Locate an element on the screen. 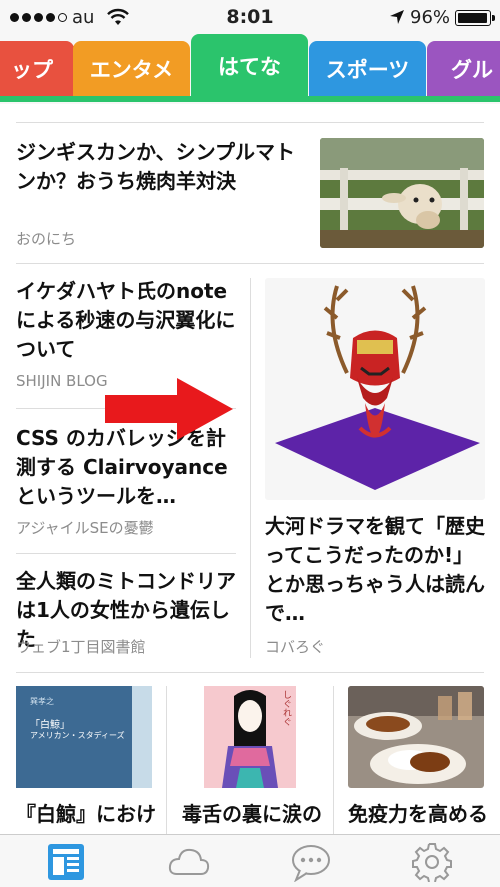  tab-label: エンタメ is located at coordinates (131, 70).